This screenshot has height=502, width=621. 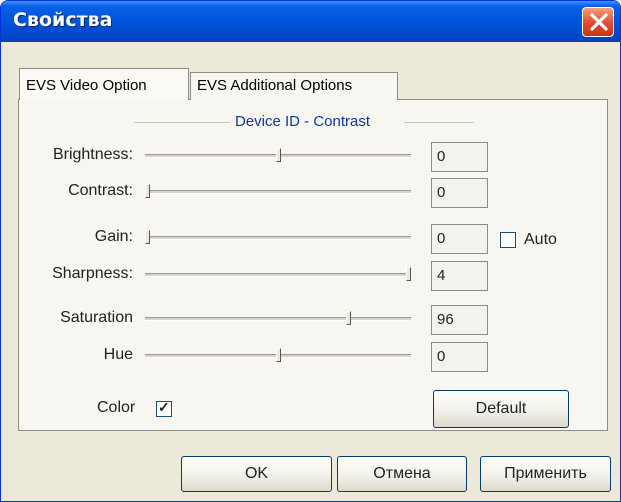 I want to click on ok-button: OK, so click(x=256, y=474).